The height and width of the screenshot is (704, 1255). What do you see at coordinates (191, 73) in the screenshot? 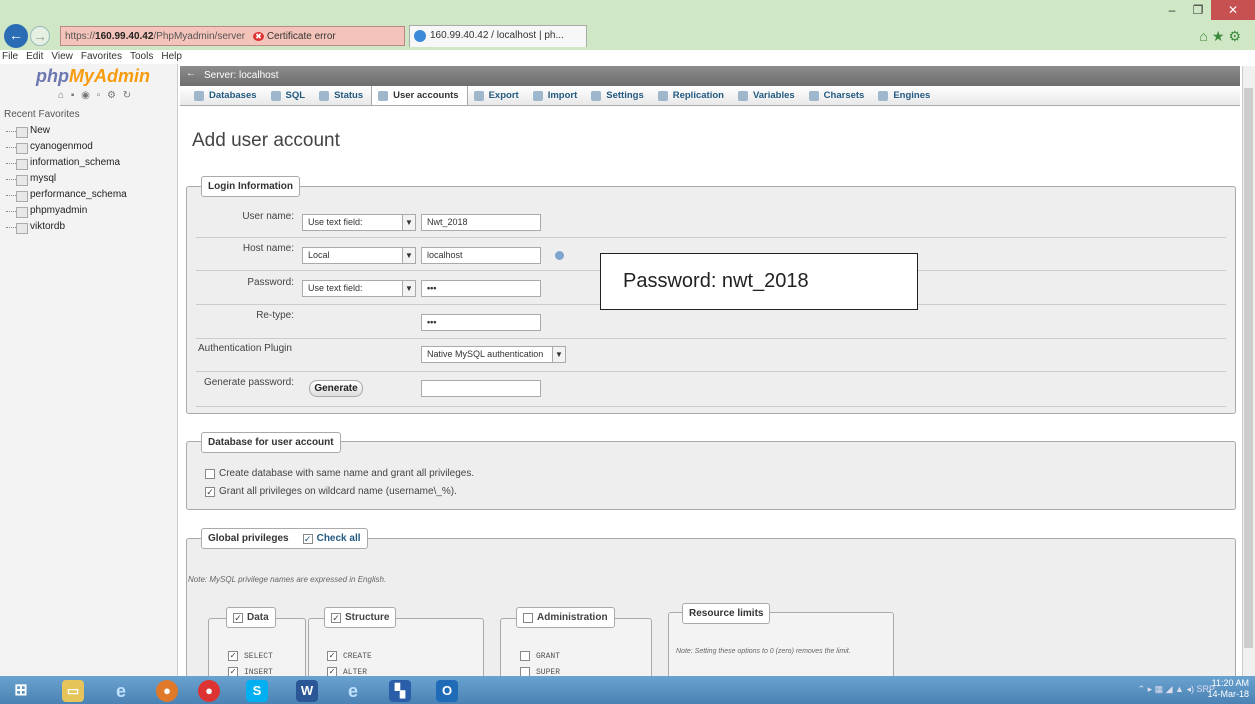
I see `collapse-icon: ←` at bounding box center [191, 73].